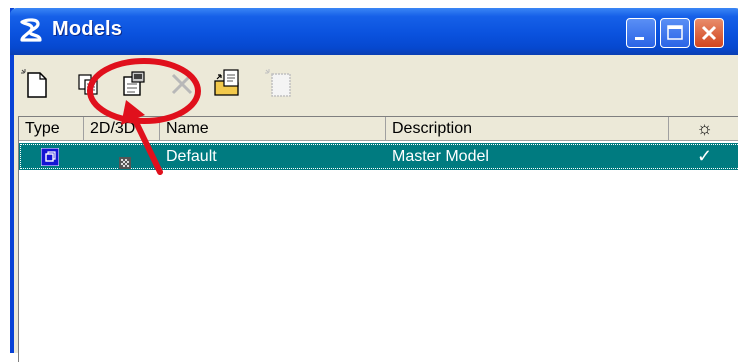  Describe the element at coordinates (374, 31) in the screenshot. I see `title-bar: Models` at that location.